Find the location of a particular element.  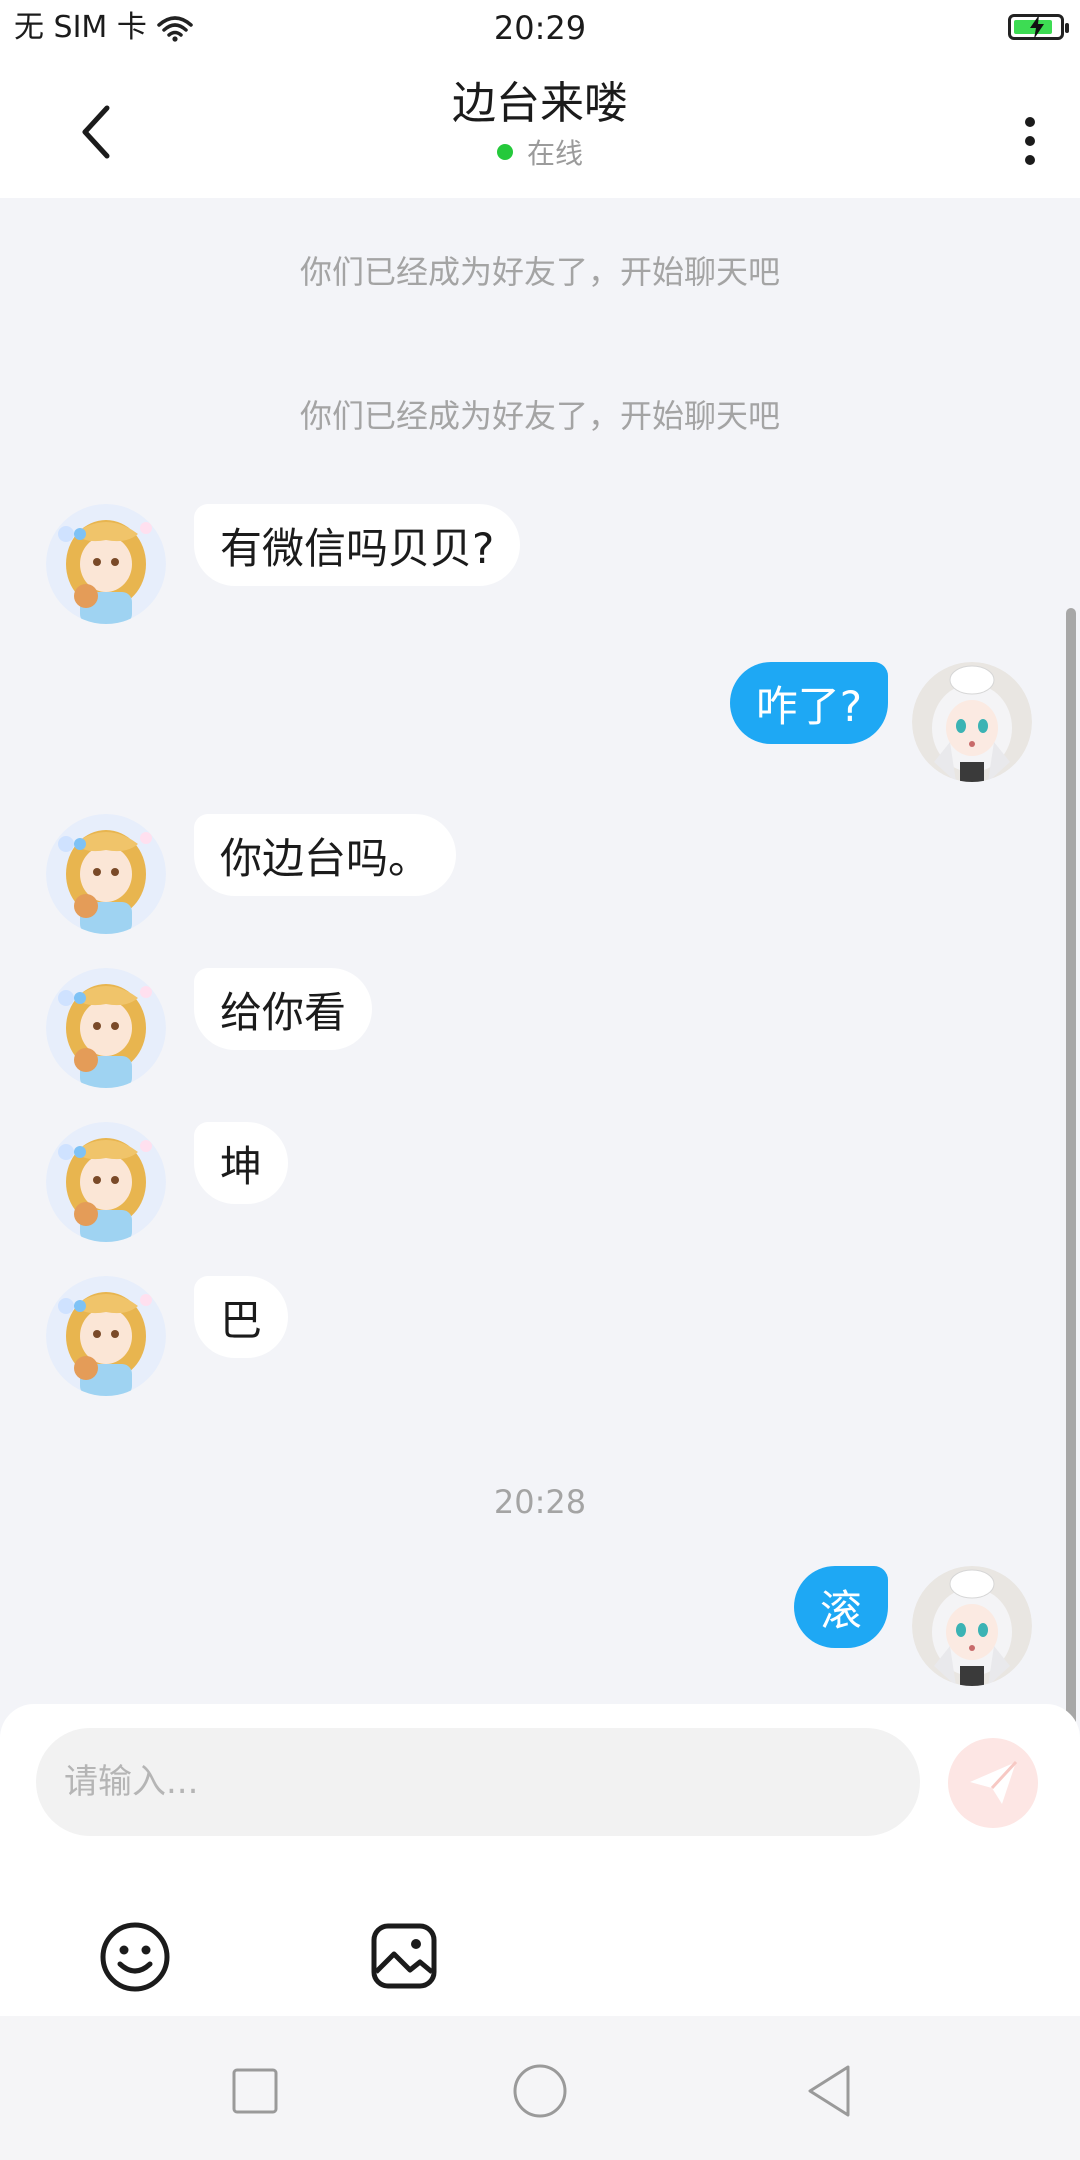

recent-apps-icon is located at coordinates (255, 2091).